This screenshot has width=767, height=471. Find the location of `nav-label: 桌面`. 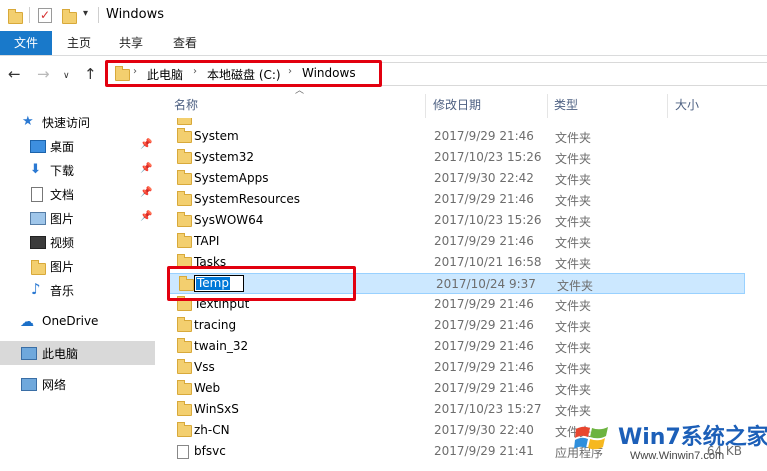

nav-label: 桌面 is located at coordinates (62, 147).